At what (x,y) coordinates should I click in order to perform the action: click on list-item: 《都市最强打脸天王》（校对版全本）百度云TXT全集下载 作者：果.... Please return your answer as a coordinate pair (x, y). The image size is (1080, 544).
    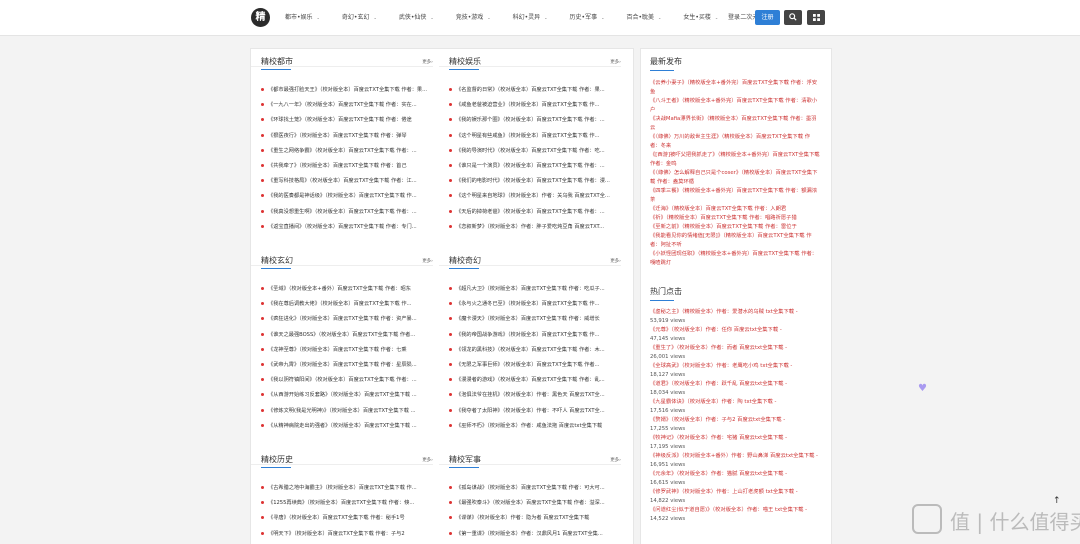
    Looking at the image, I should click on (347, 90).